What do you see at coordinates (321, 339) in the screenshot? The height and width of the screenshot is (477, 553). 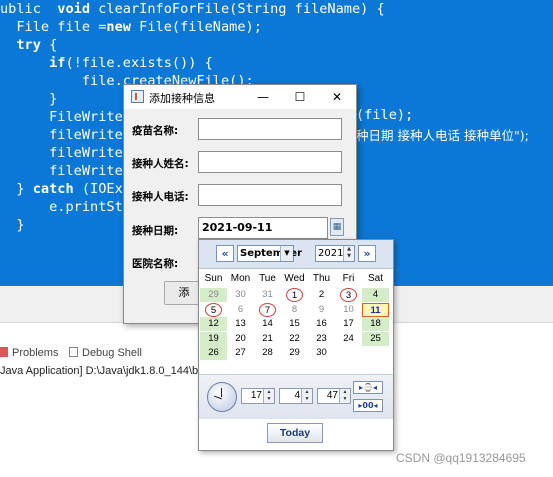 I see `calendar-day: 23` at bounding box center [321, 339].